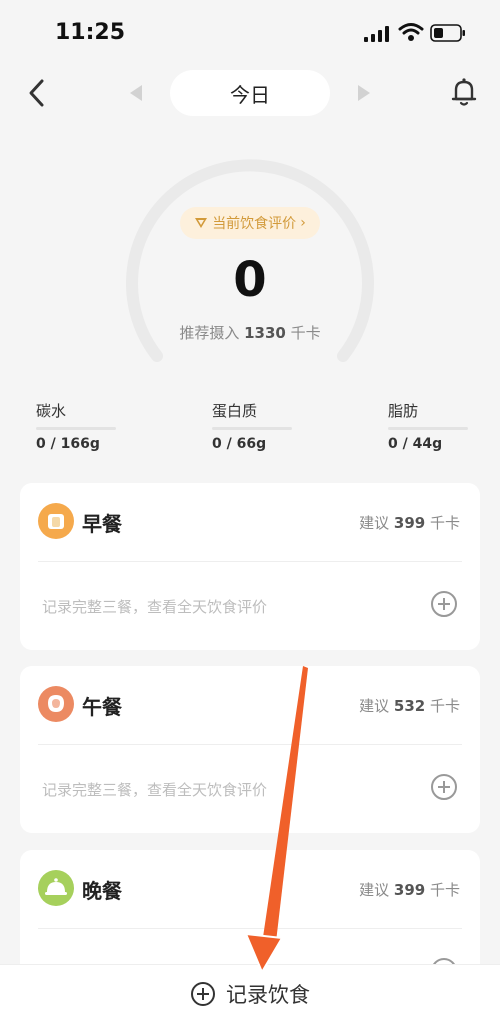 The image size is (500, 1023). What do you see at coordinates (56, 888) in the screenshot?
I see `dinner-icon` at bounding box center [56, 888].